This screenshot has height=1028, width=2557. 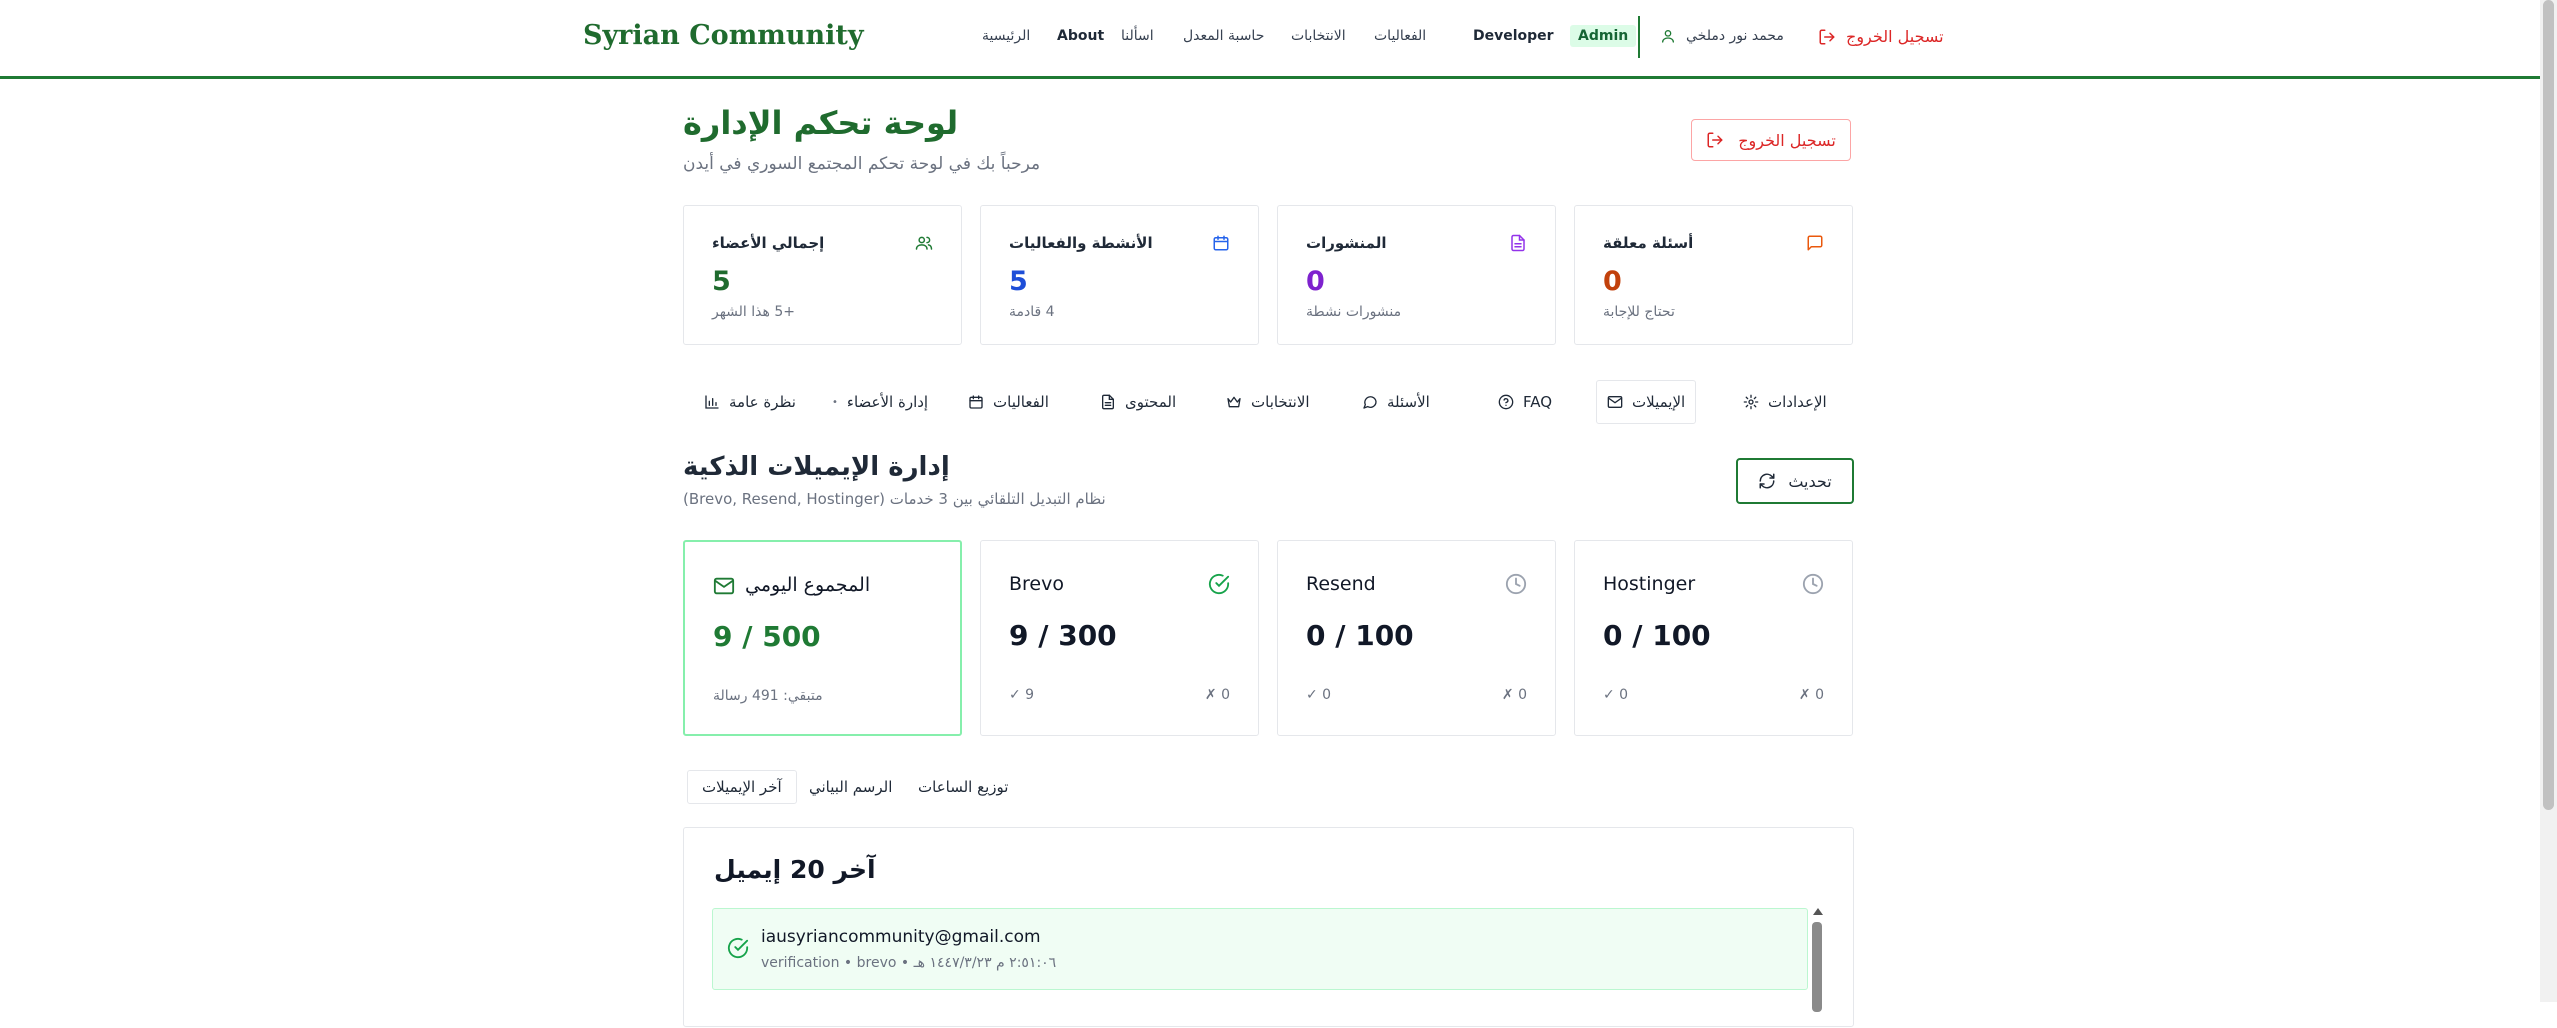 I want to click on scroll-up-arrow-icon, so click(x=1818, y=911).